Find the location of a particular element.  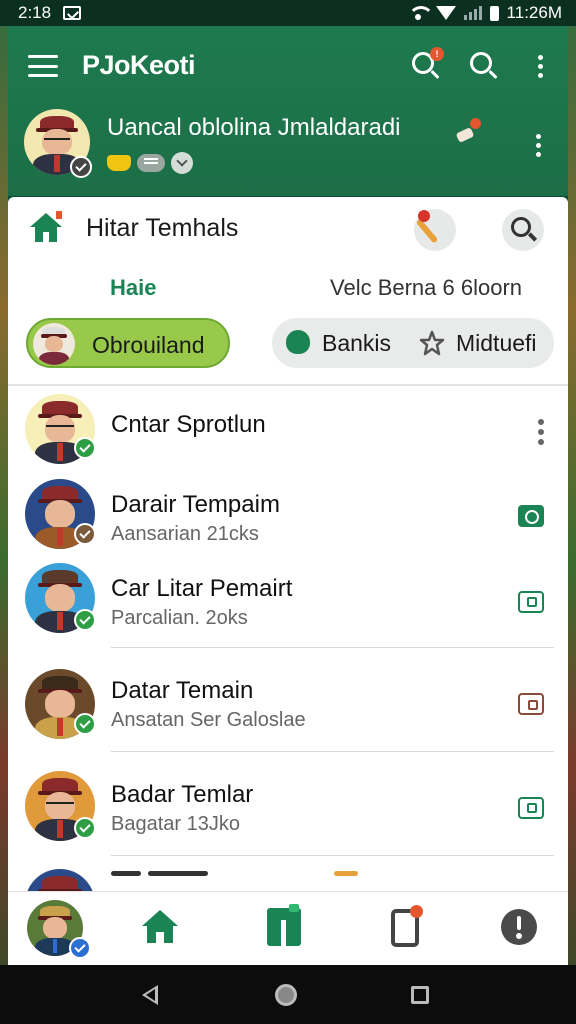

profile-name: Uancal oblolina Jmlaldaradi is located at coordinates (254, 127).